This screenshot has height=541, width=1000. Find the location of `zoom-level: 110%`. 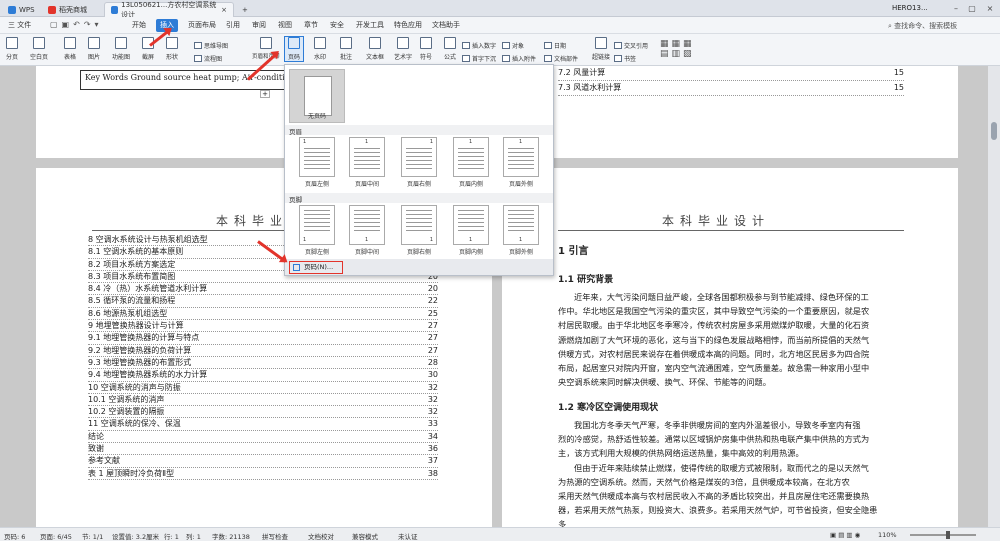

zoom-level: 110% is located at coordinates (887, 535).